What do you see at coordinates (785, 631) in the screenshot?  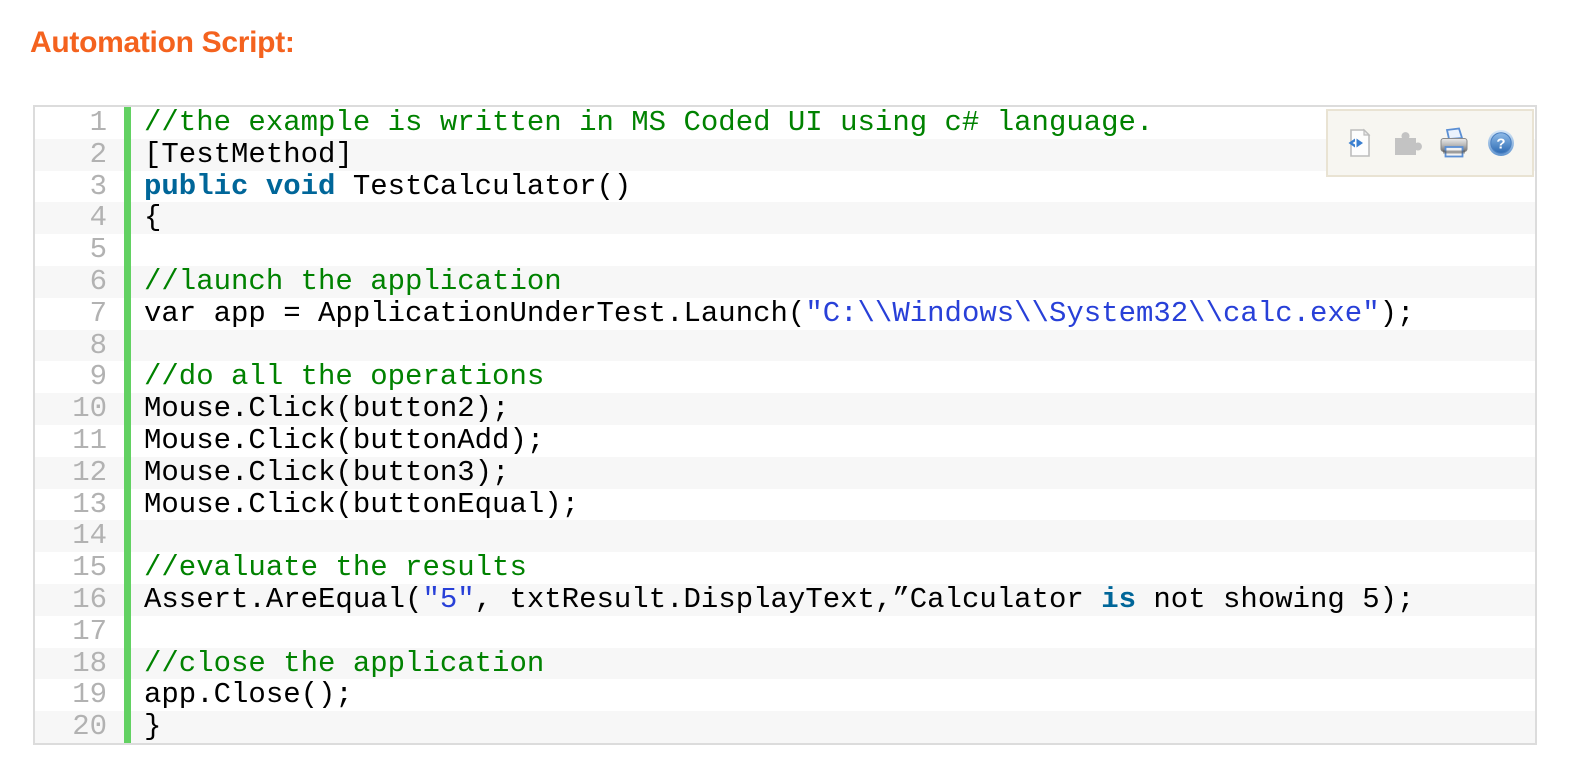 I see `code-line: 17` at bounding box center [785, 631].